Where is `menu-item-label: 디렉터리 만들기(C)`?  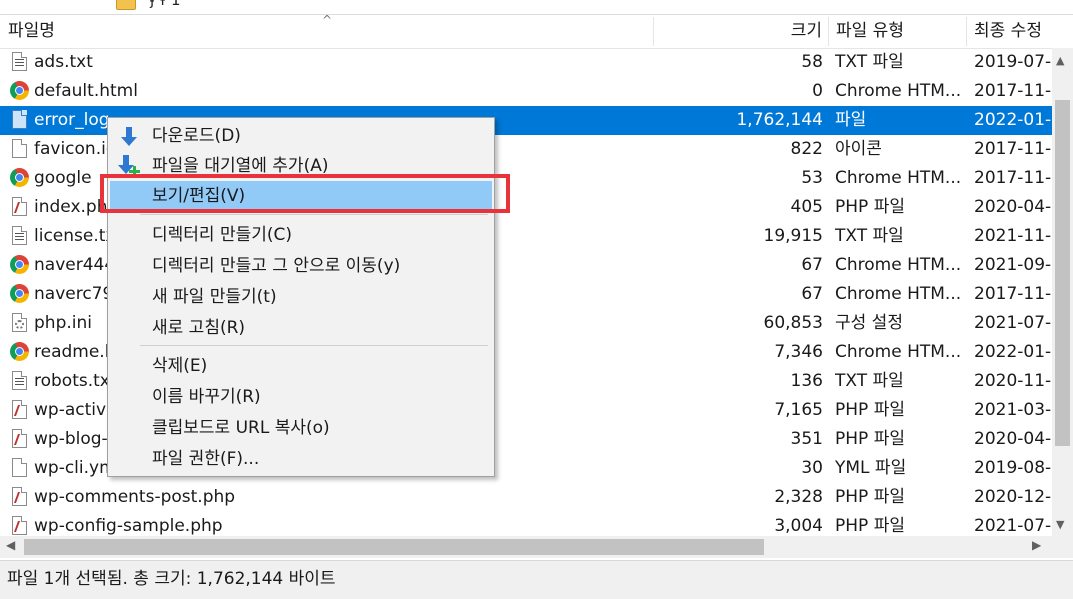 menu-item-label: 디렉터리 만들기(C) is located at coordinates (222, 235).